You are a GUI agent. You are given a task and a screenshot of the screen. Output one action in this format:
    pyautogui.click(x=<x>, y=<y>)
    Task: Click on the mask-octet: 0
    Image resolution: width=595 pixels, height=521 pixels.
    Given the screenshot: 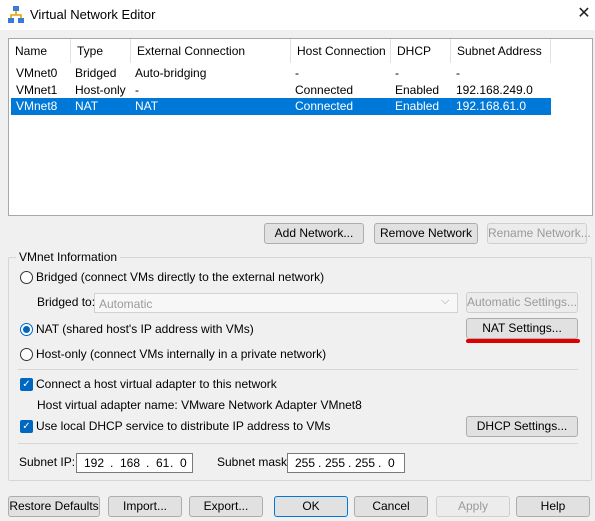 What is the action you would take?
    pyautogui.click(x=391, y=463)
    